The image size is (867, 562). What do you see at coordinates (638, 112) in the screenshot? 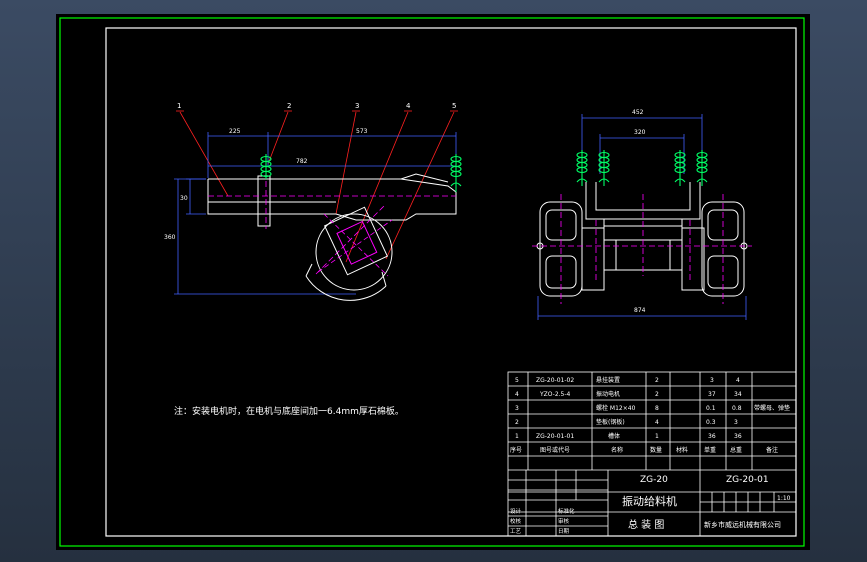
I see `dim-452: 452` at bounding box center [638, 112].